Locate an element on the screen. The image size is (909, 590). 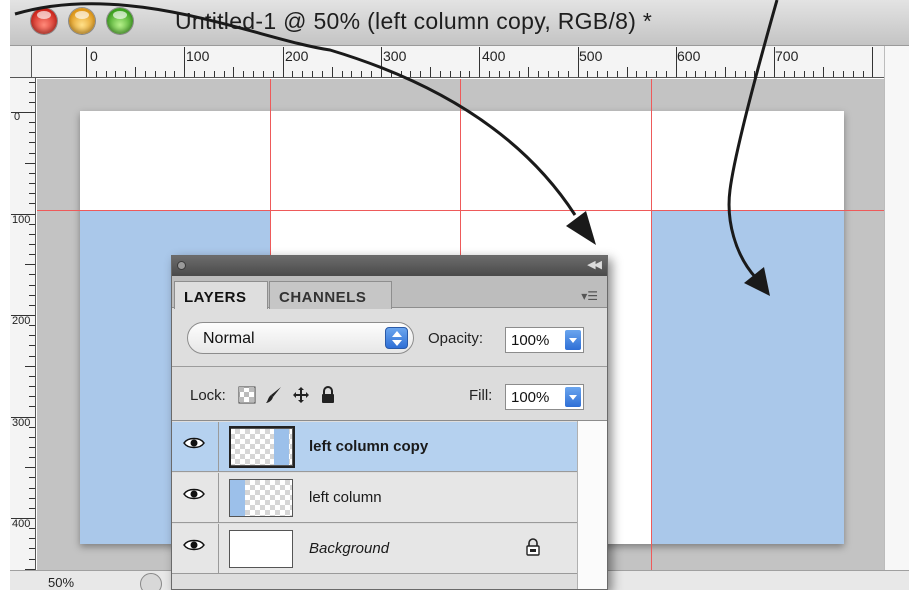
fill-dropdown-icon is located at coordinates (573, 397).